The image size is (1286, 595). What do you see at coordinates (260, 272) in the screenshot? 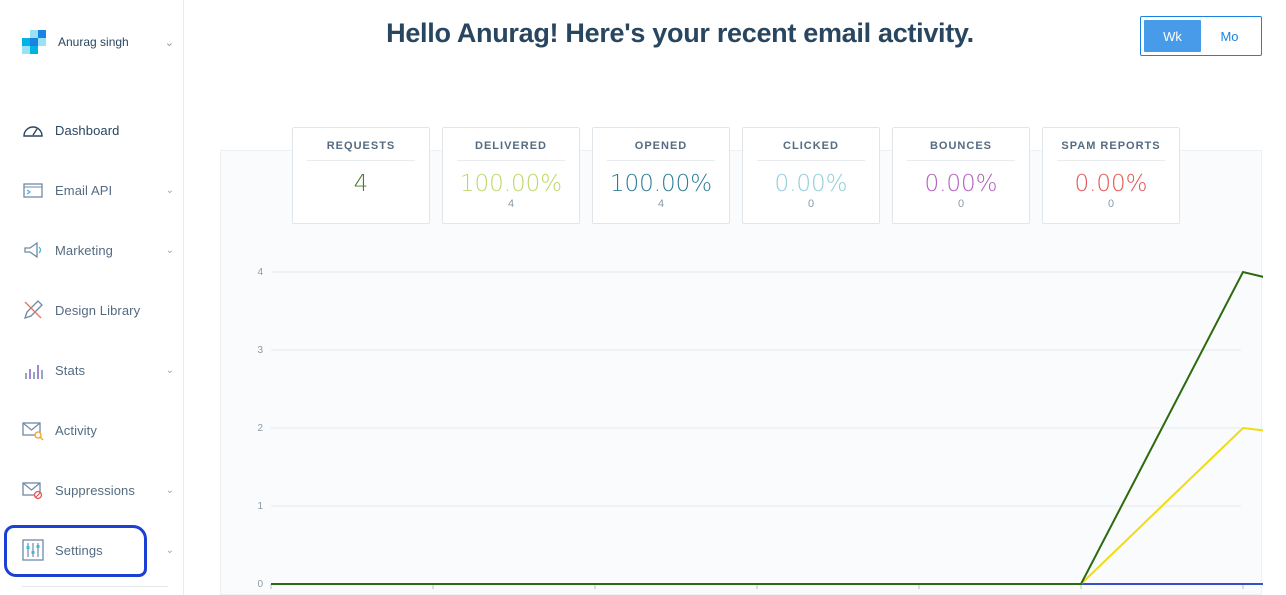
I see `y-tick-label: 4` at bounding box center [260, 272].